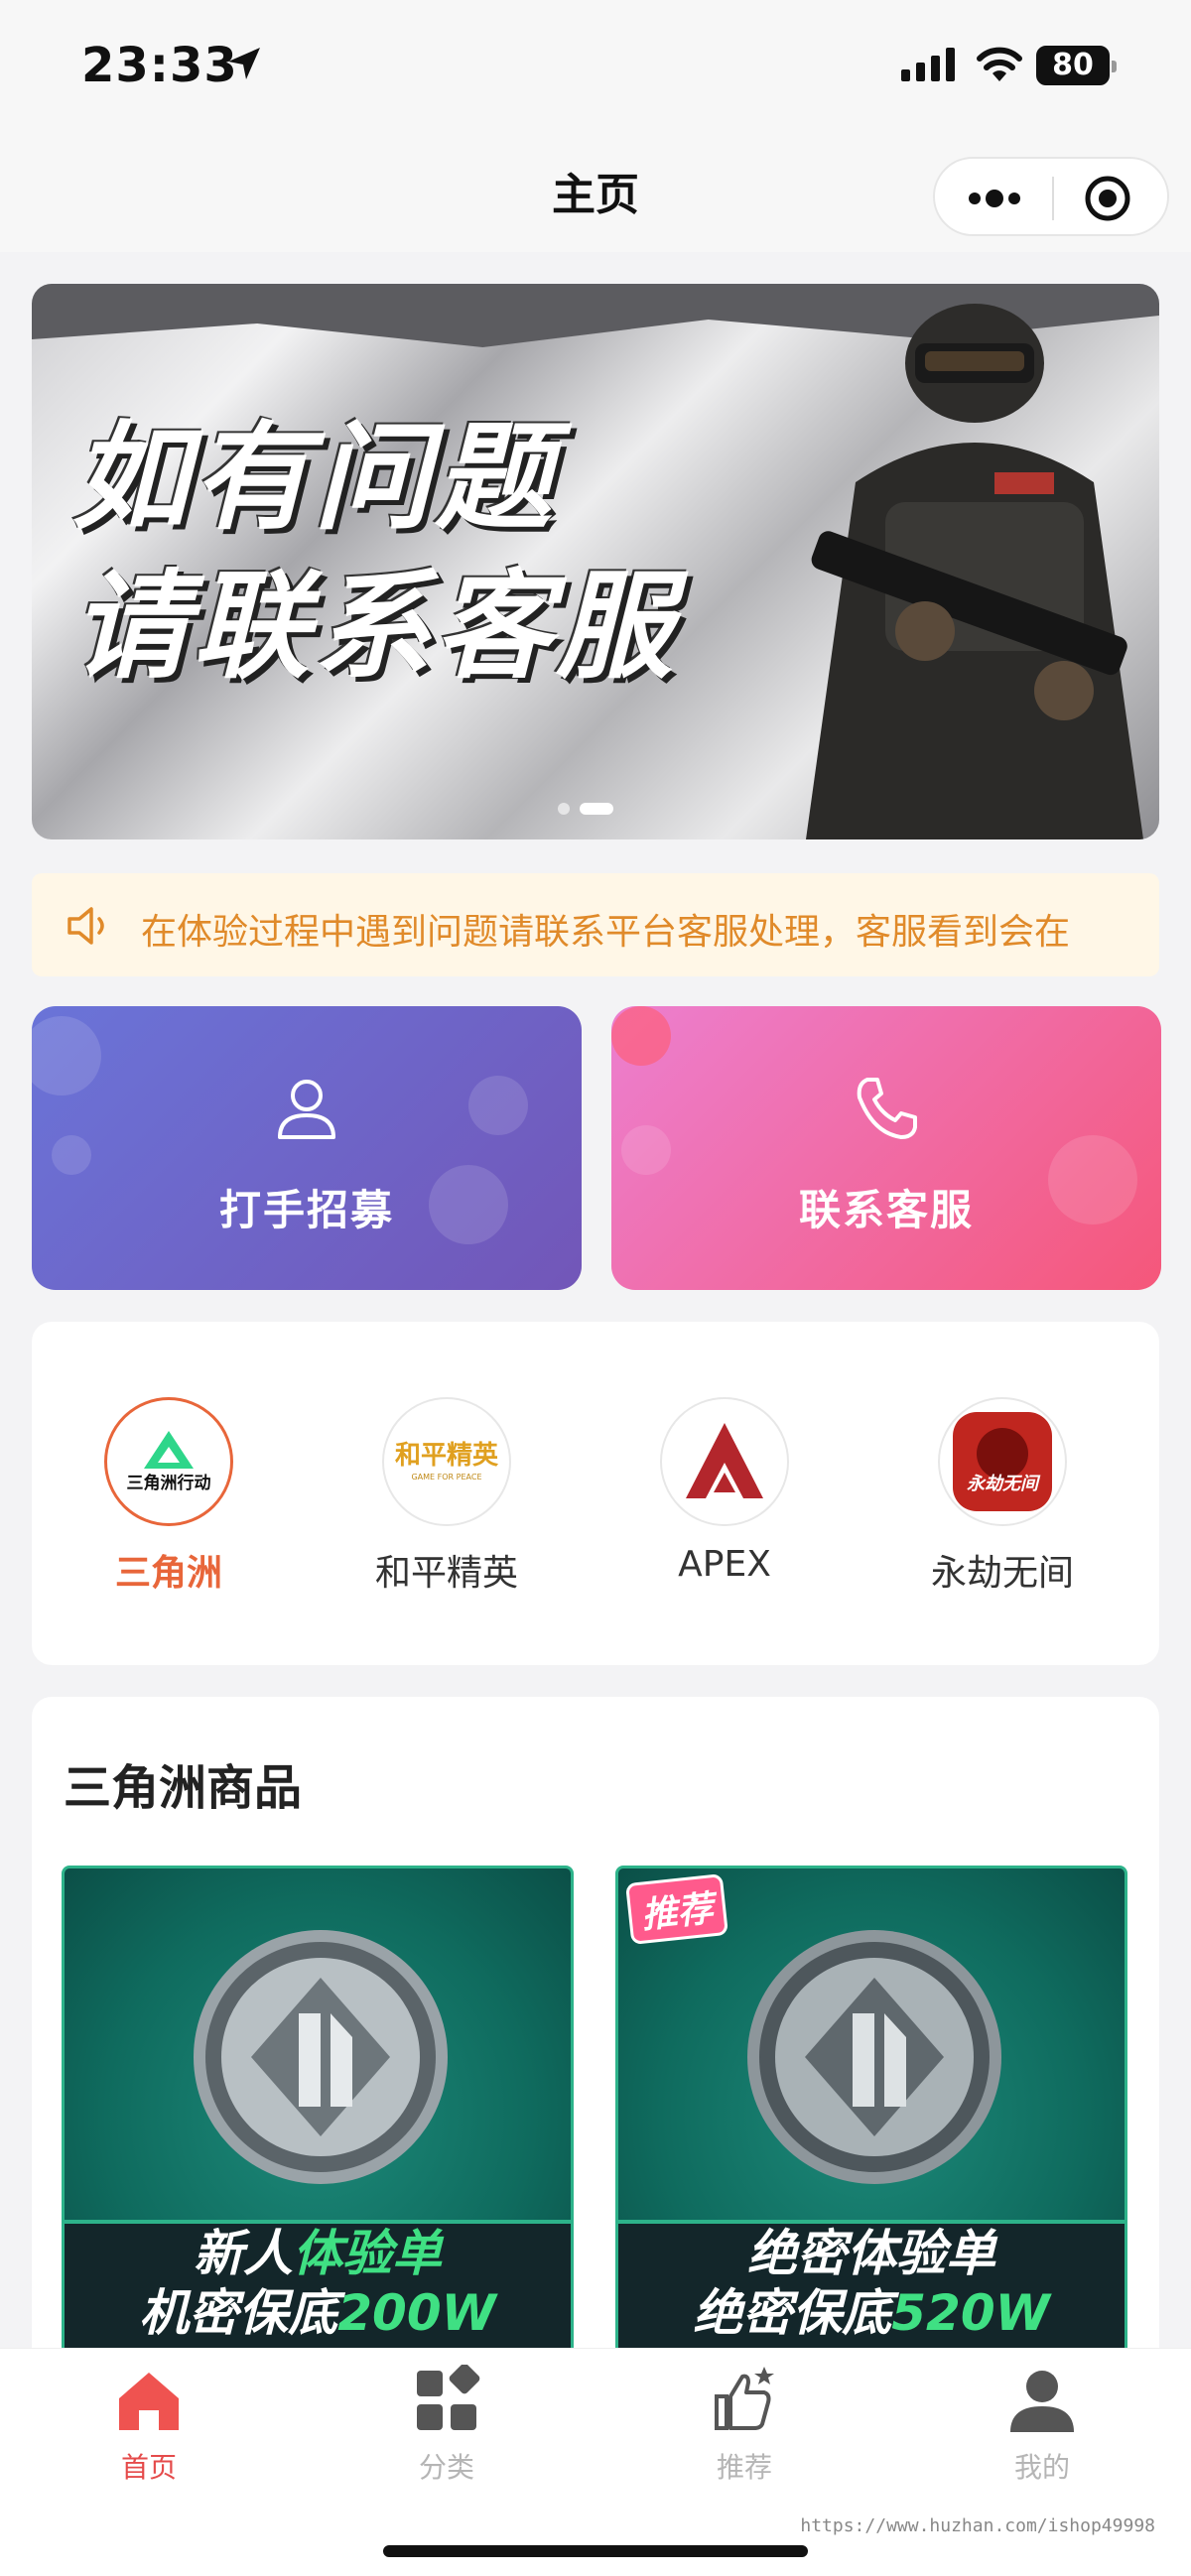 The image size is (1191, 2576). I want to click on more-options-icon, so click(994, 199).